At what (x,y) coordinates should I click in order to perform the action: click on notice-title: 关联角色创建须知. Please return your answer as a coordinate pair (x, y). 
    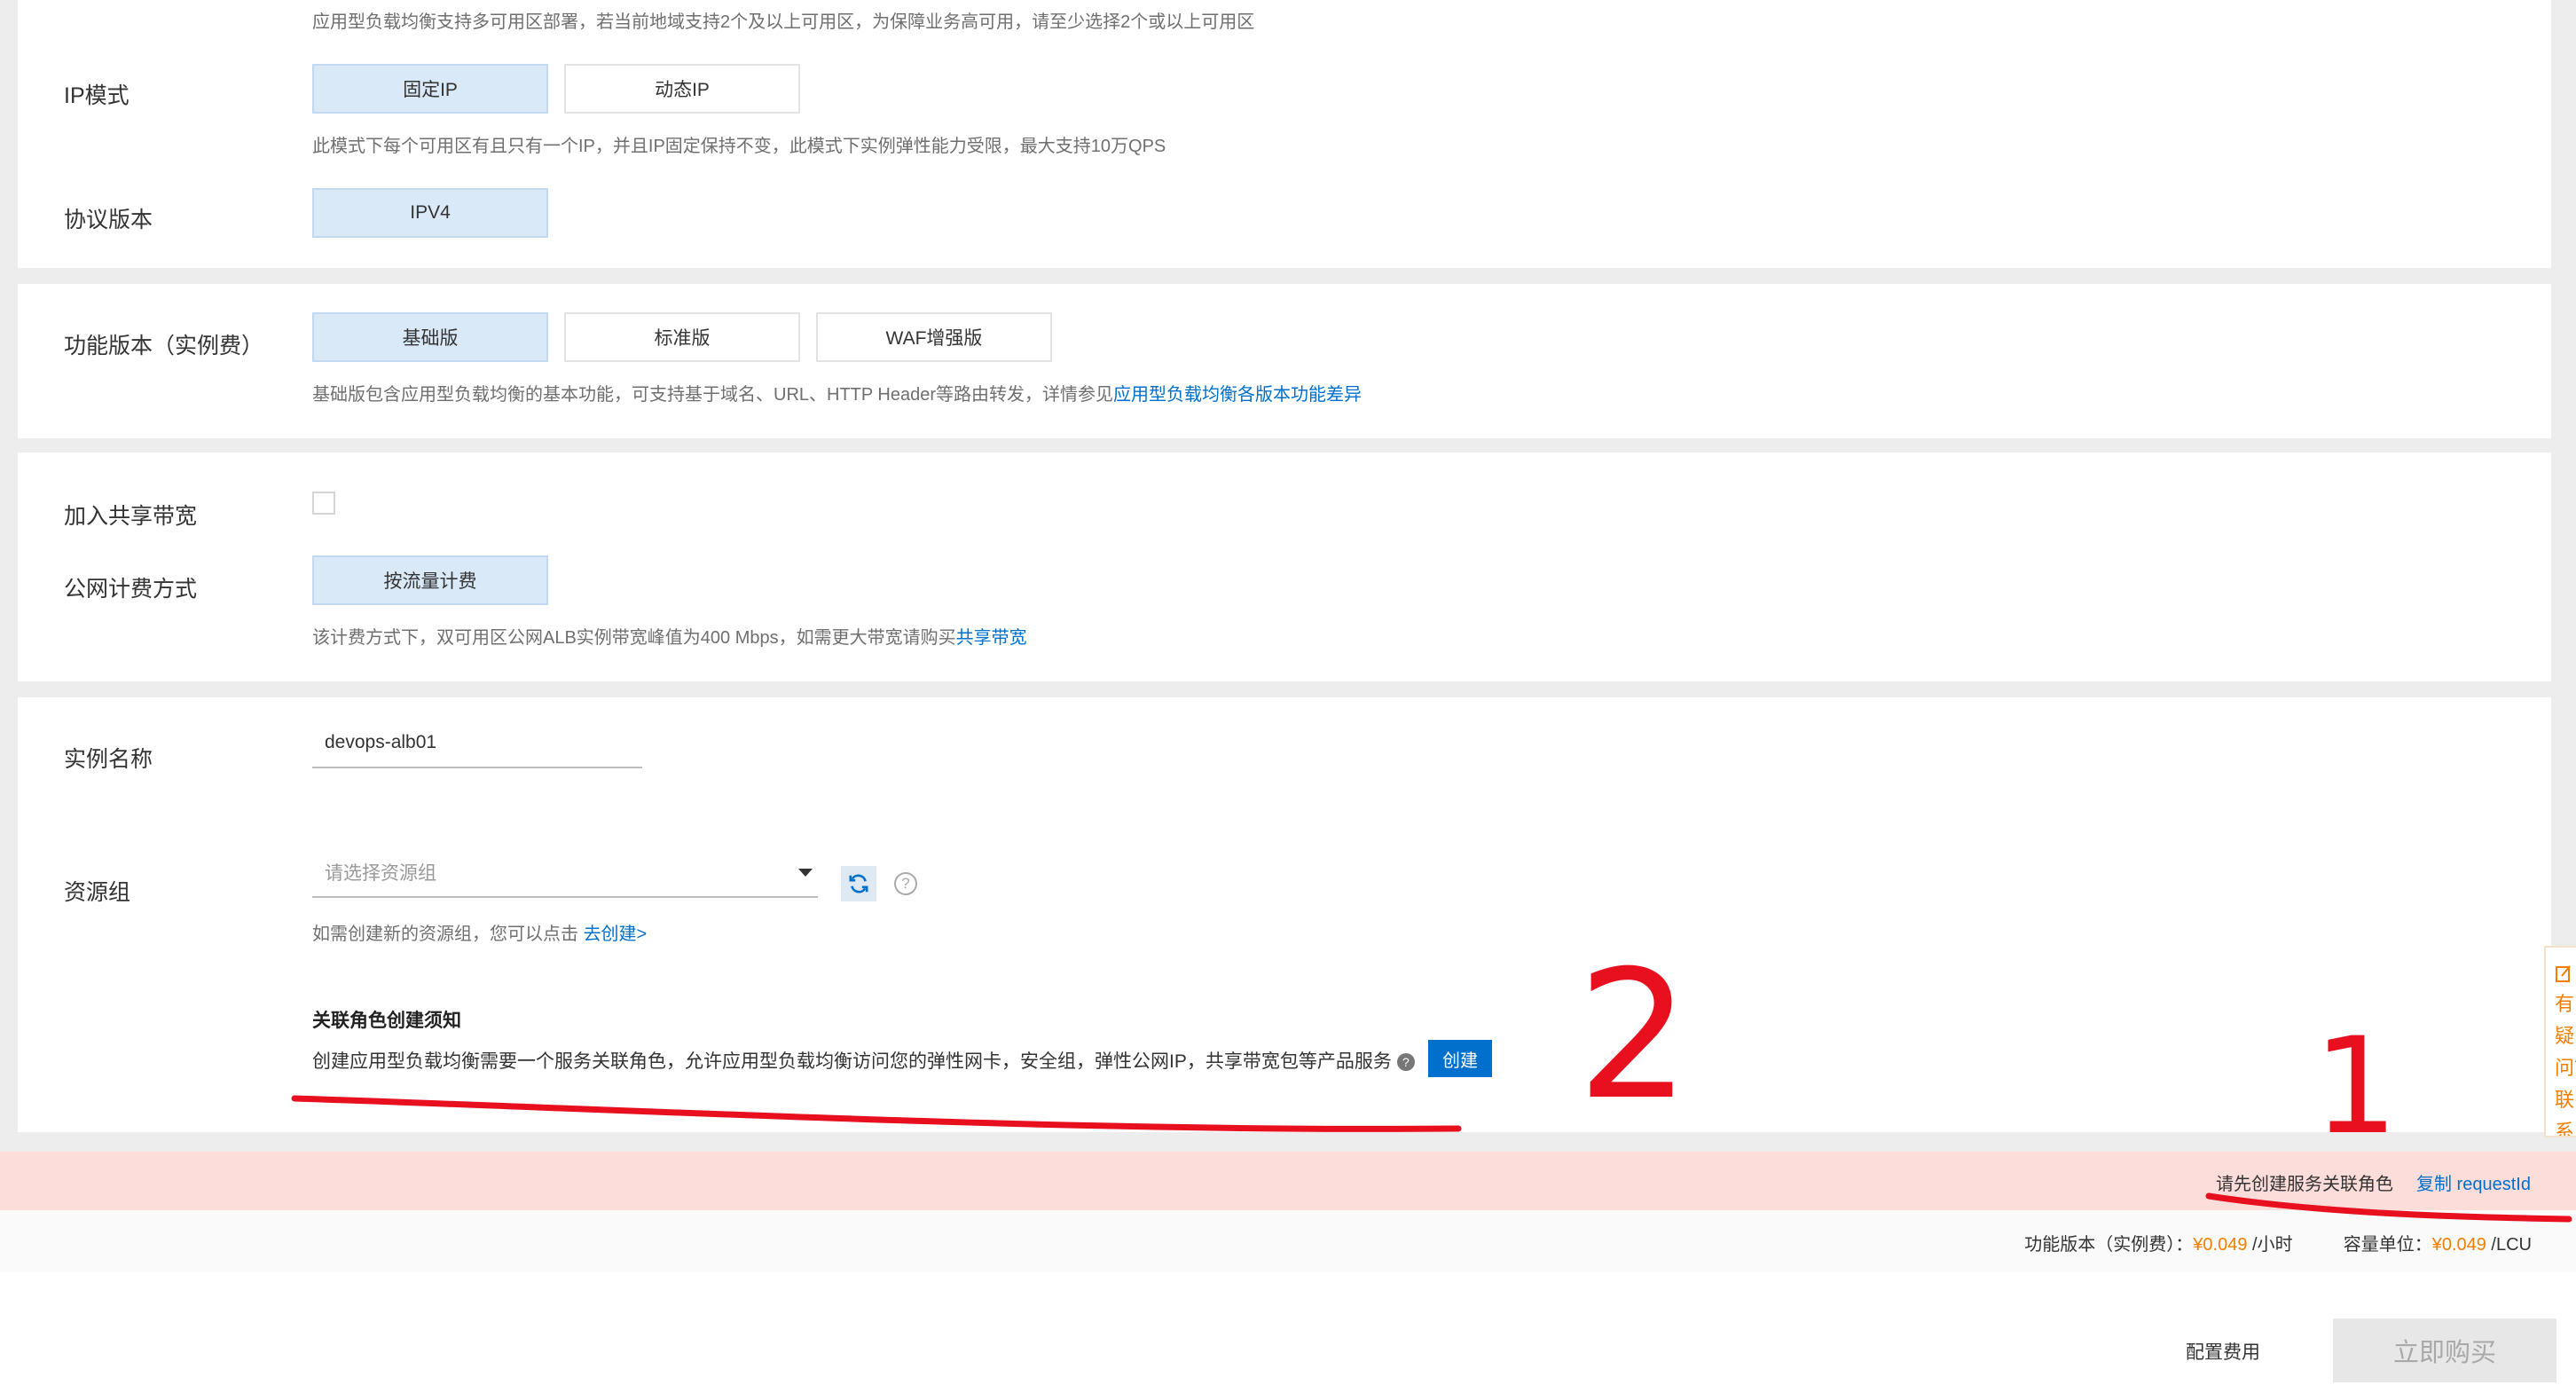
    Looking at the image, I should click on (386, 1021).